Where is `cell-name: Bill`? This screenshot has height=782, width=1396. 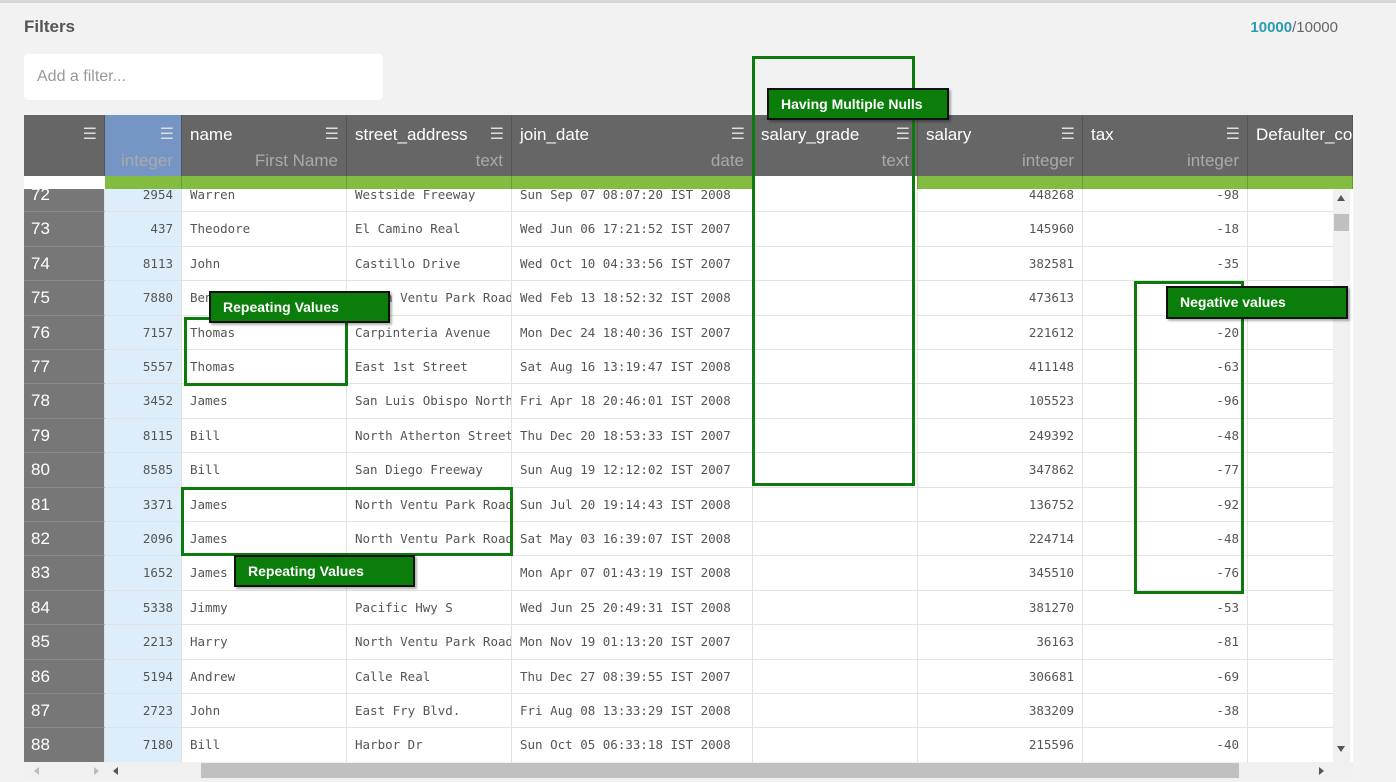 cell-name: Bill is located at coordinates (264, 470).